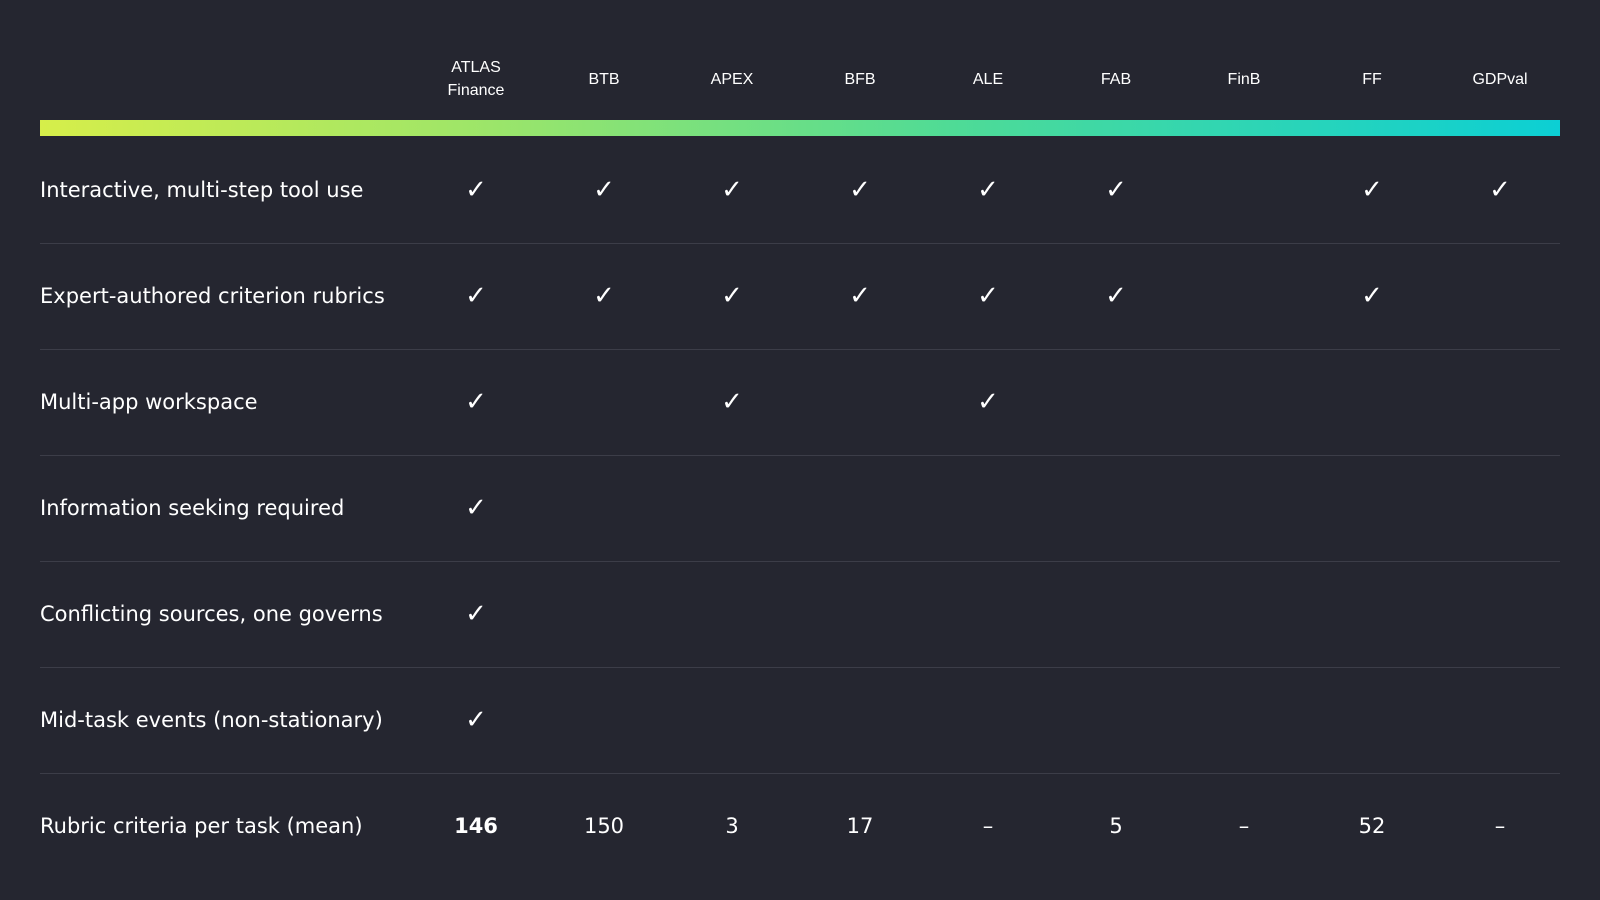 The image size is (1600, 900). I want to click on table-row: Expert-authored criterion rubrics ✓ ✓ ✓ ✓ ✓ ✓ ✓, so click(800, 296).